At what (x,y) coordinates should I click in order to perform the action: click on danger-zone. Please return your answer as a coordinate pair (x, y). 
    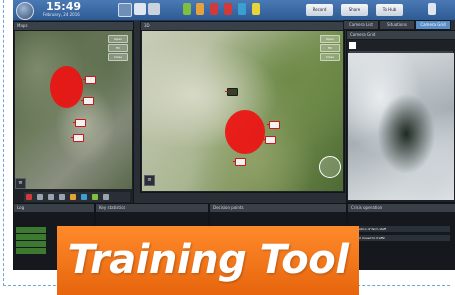
    Looking at the image, I should click on (66, 87).